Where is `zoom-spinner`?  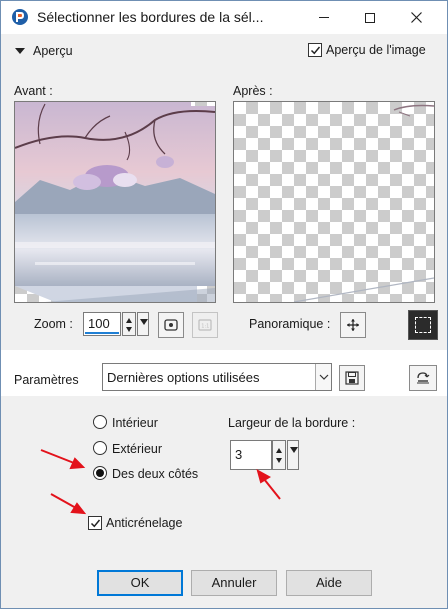
zoom-spinner is located at coordinates (129, 324).